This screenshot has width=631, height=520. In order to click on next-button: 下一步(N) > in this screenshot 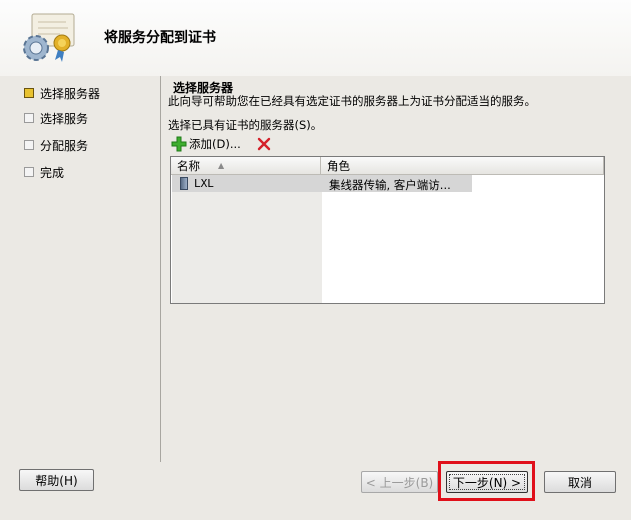, I will do `click(487, 482)`.